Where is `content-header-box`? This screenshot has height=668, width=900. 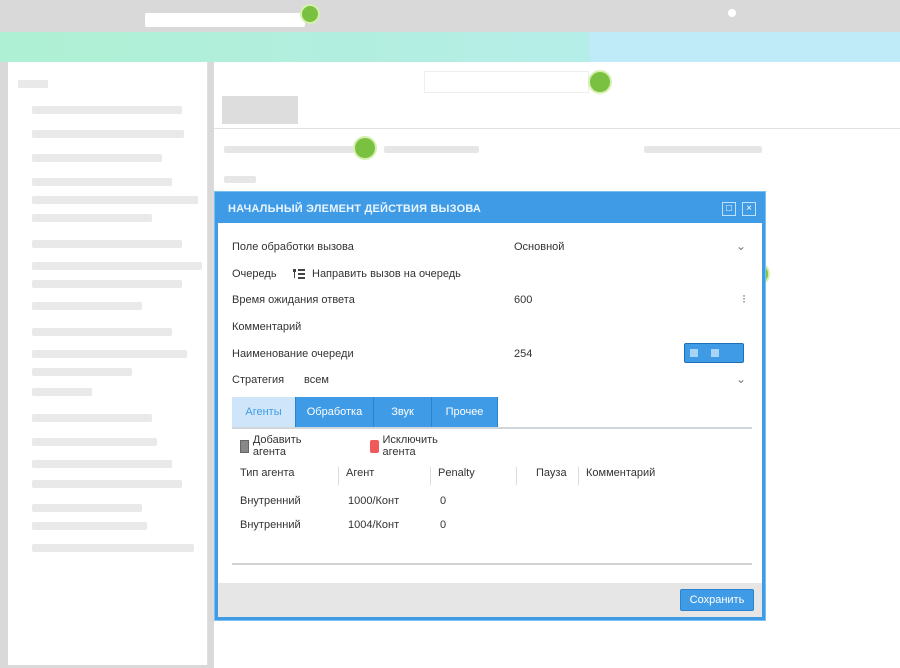
content-header-box is located at coordinates (260, 110).